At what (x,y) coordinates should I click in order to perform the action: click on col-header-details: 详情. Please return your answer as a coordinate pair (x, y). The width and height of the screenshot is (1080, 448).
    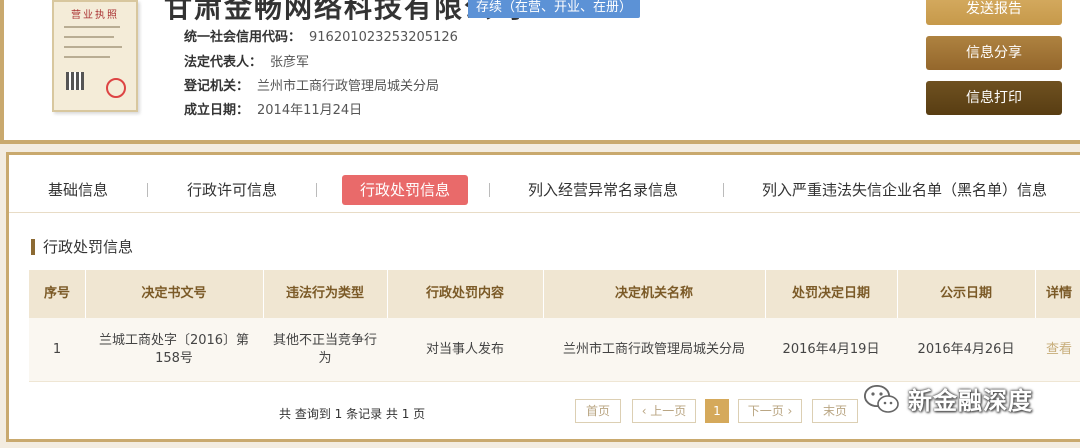
    Looking at the image, I should click on (1058, 293).